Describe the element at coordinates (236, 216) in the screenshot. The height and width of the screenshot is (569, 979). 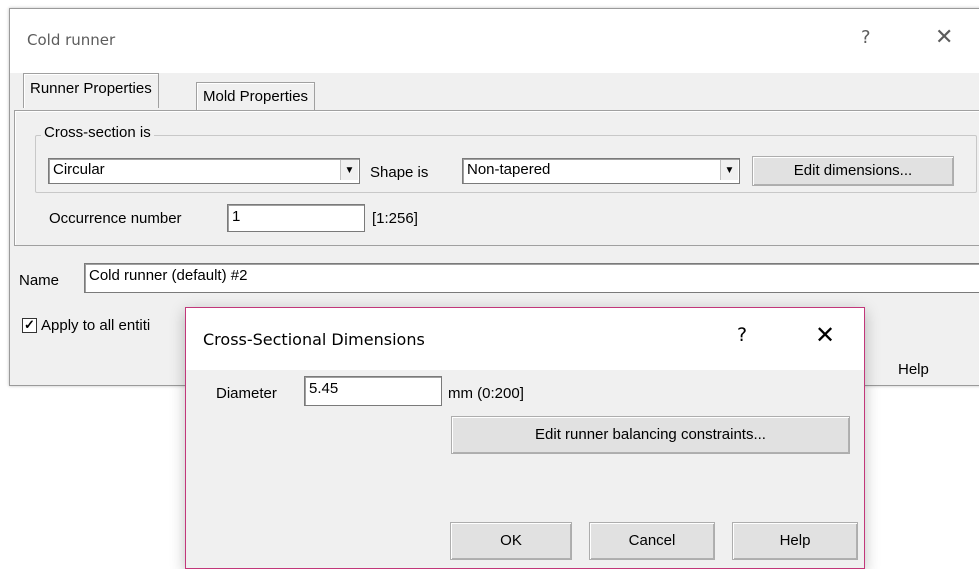
I see `occurrence-value: 1` at that location.